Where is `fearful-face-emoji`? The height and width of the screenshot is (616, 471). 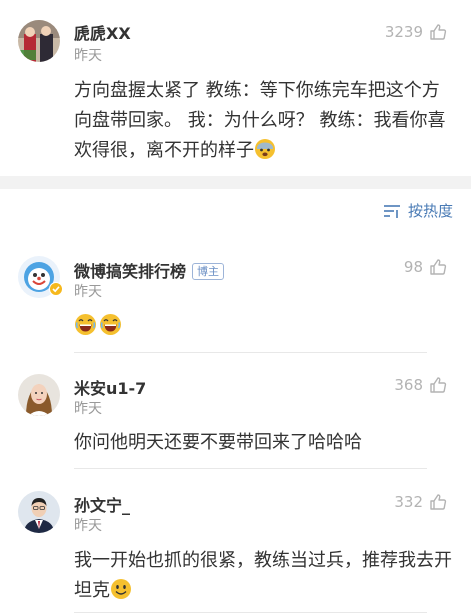
fearful-face-emoji is located at coordinates (265, 149).